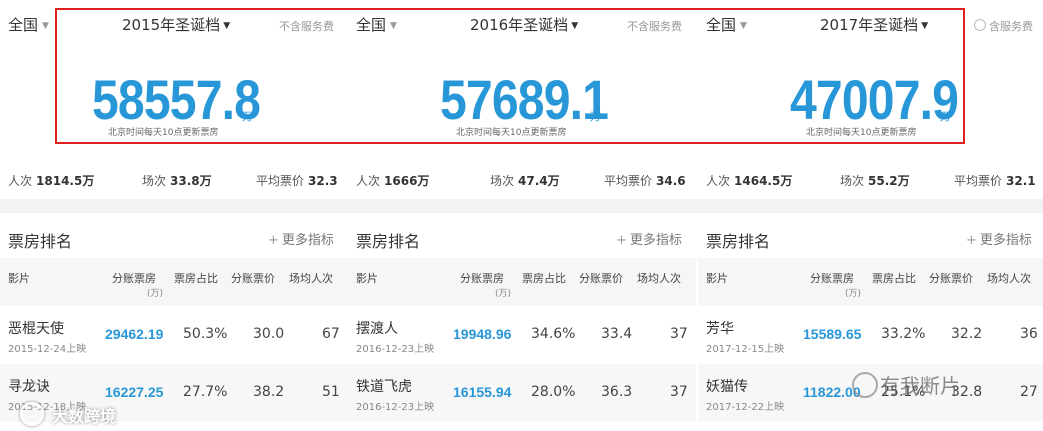 The width and height of the screenshot is (1043, 431). I want to click on film-box: 16227.25, so click(134, 392).